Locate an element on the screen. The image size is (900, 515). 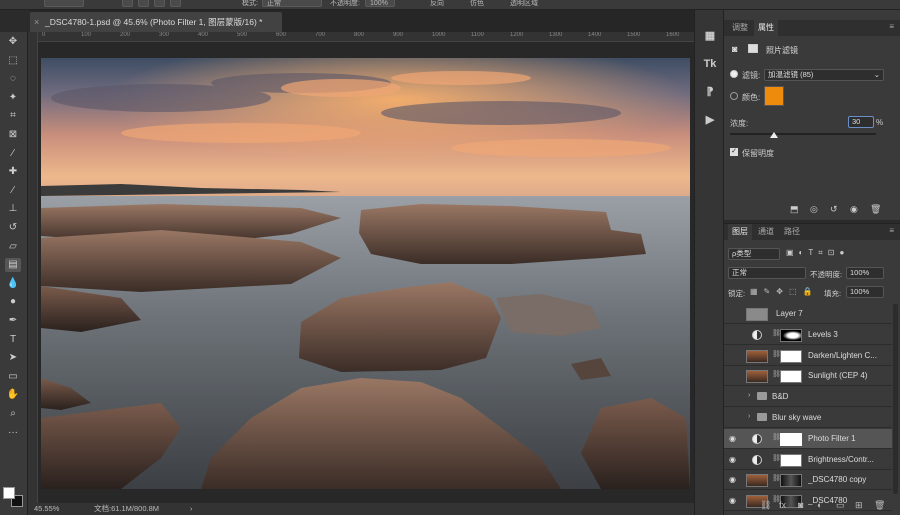
dodge-icon: ● is located at coordinates (13, 302).